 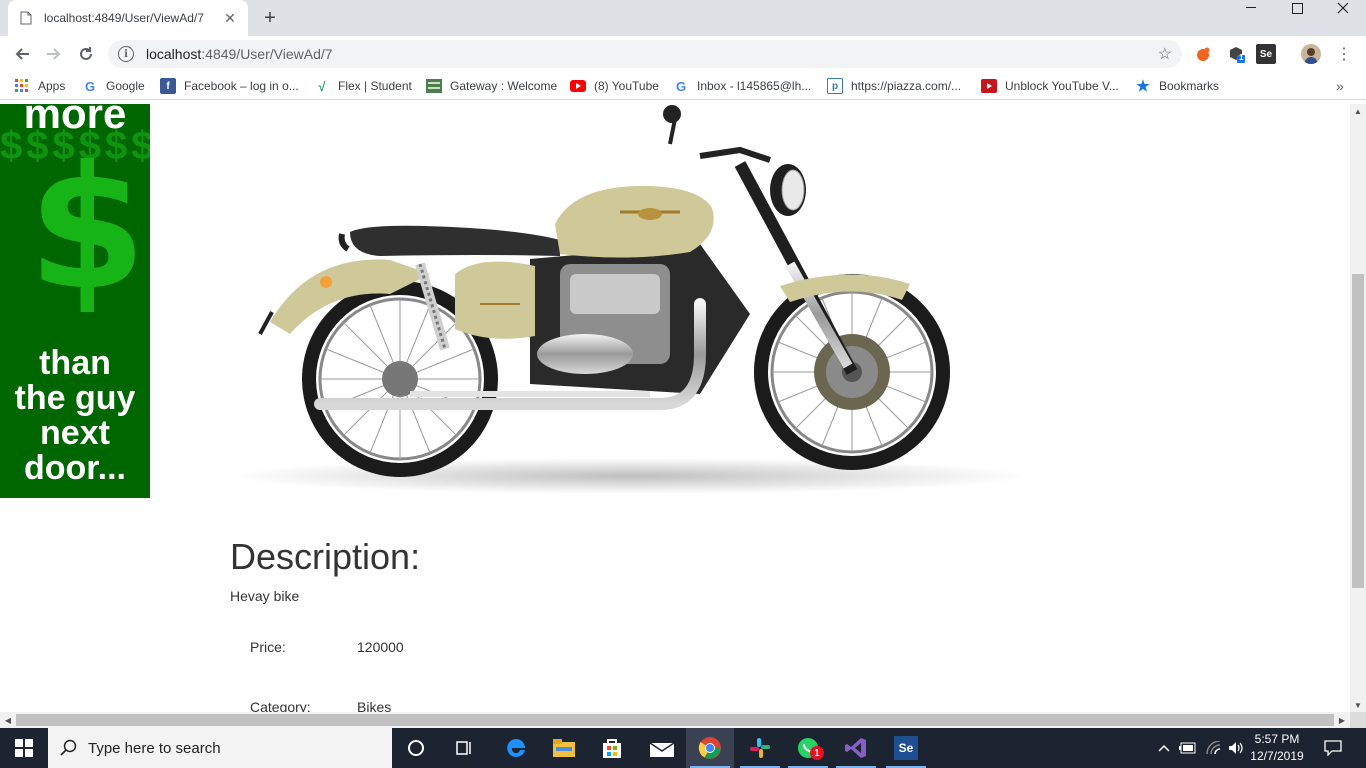 What do you see at coordinates (1277, 739) in the screenshot?
I see `clock-time: 5:57 PM` at bounding box center [1277, 739].